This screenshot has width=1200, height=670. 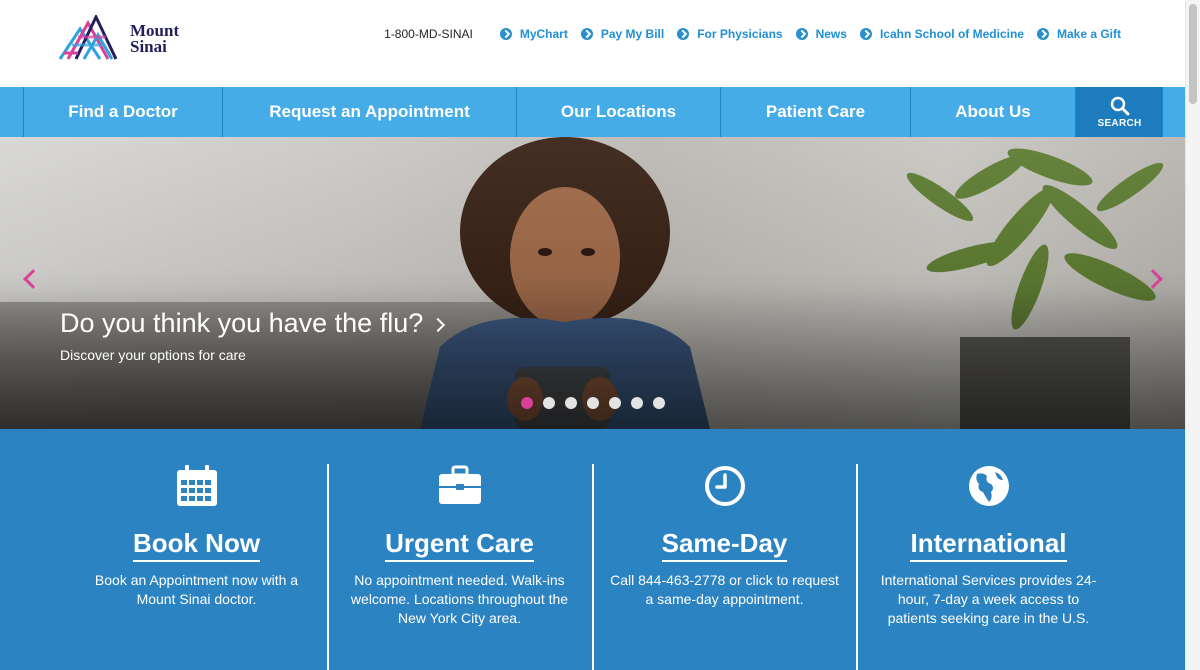 What do you see at coordinates (951, 34) in the screenshot?
I see `icahn-school-link-label: Icahn School of Medicine` at bounding box center [951, 34].